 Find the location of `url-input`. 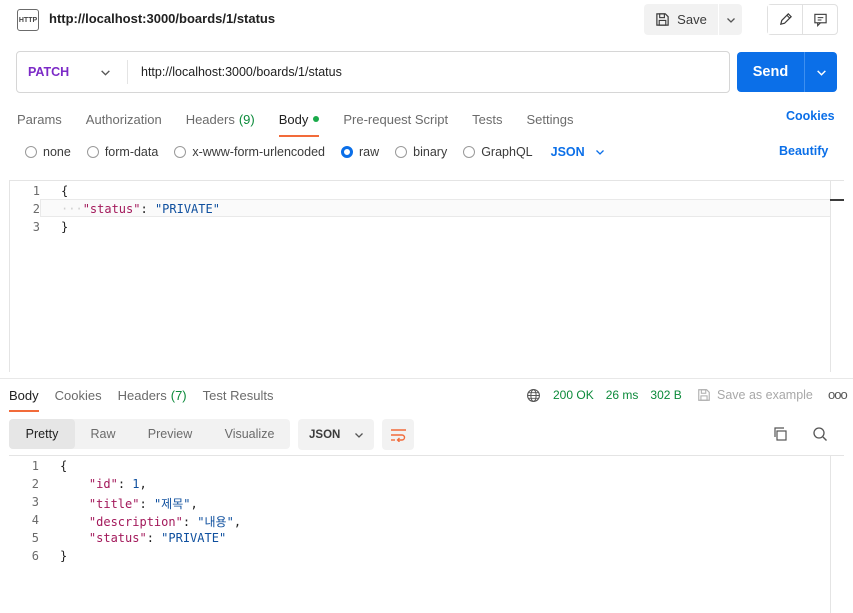

url-input is located at coordinates (431, 72).